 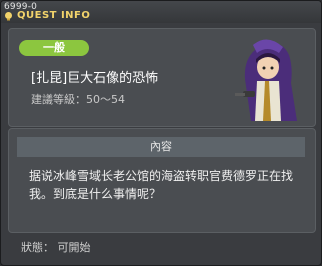 I want to click on title-bar: 6999-0 QUEST INFO, so click(x=161, y=12).